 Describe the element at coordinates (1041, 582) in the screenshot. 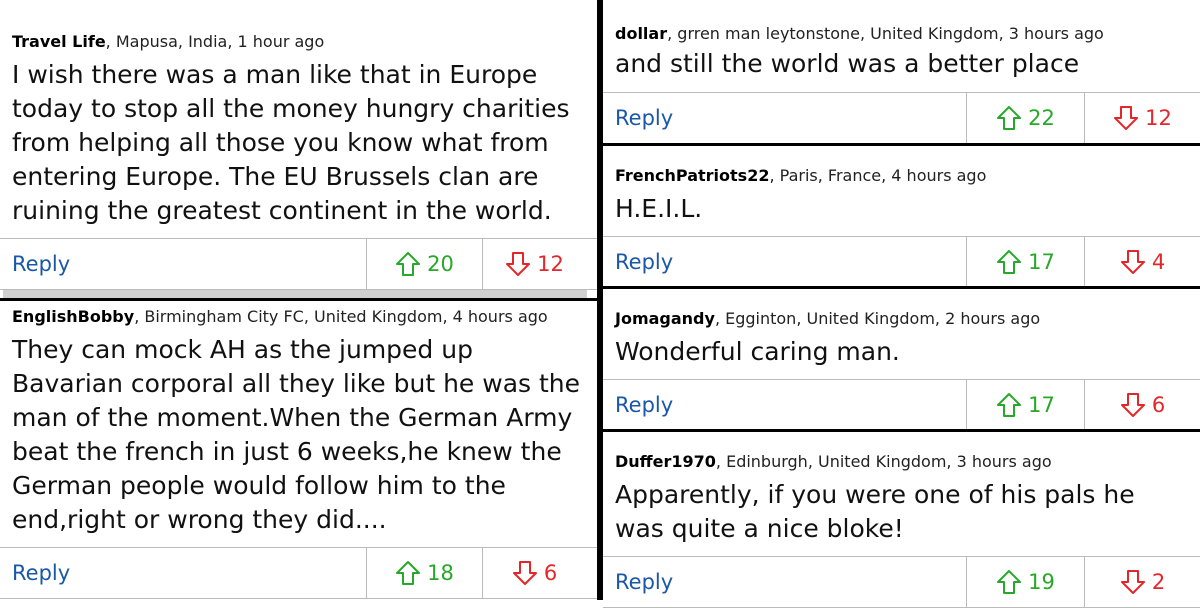

I see `upvote-count: 19` at that location.